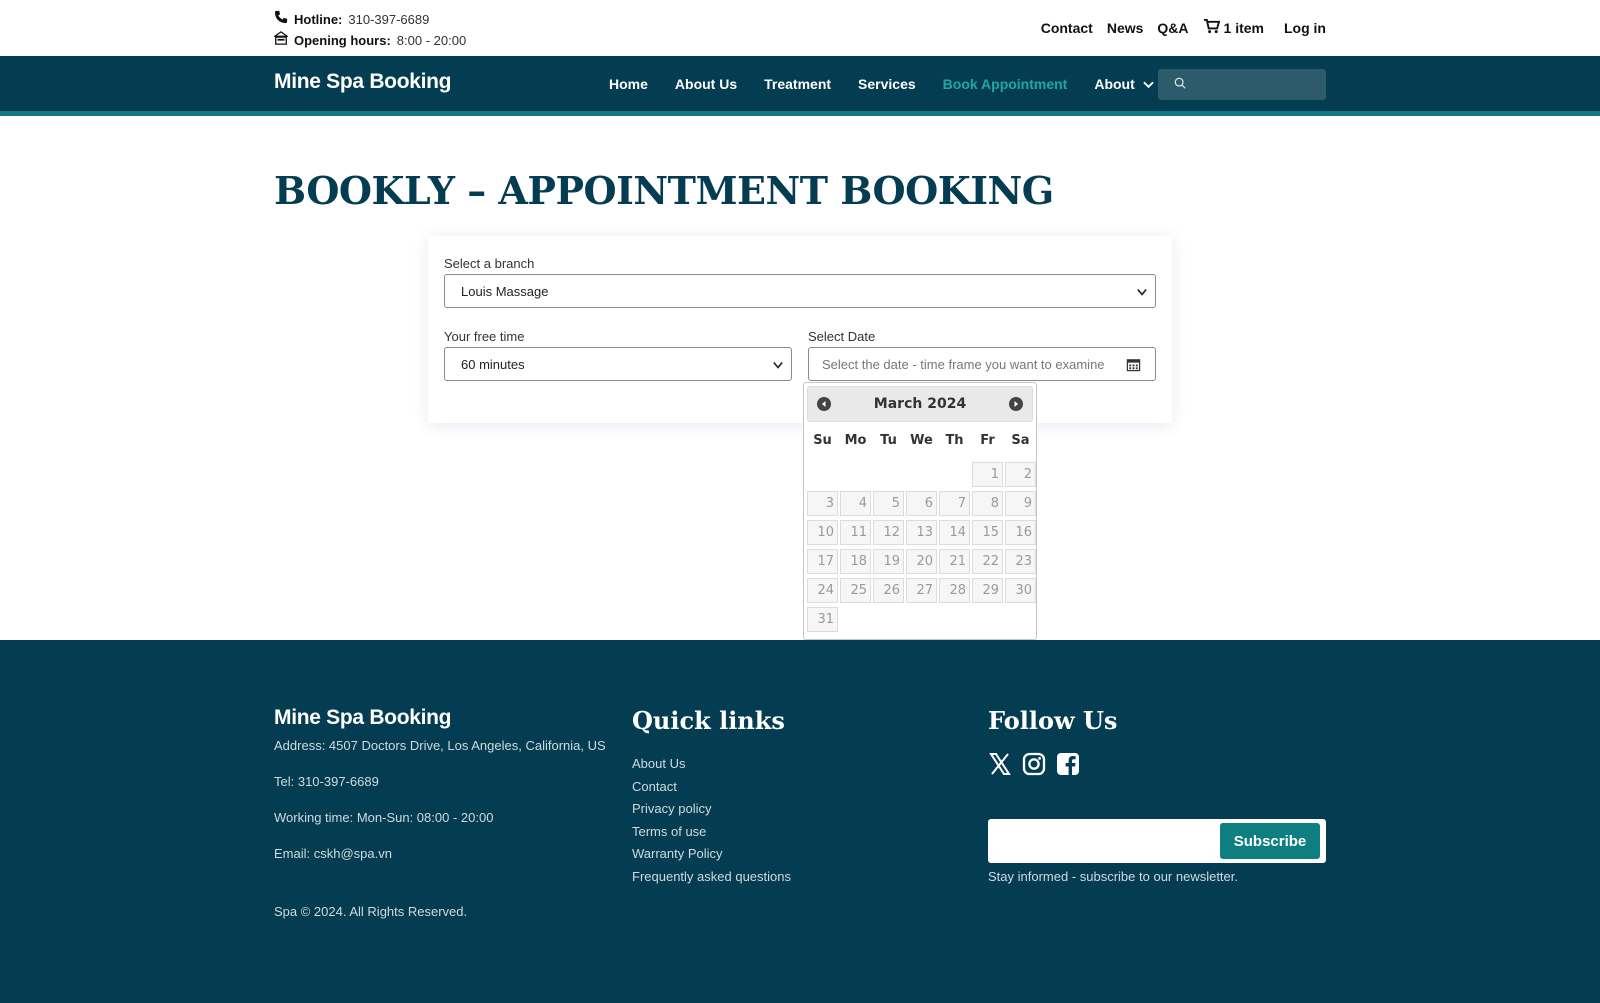 This screenshot has height=1003, width=1600. I want to click on free-time-label: Your free time, so click(484, 336).